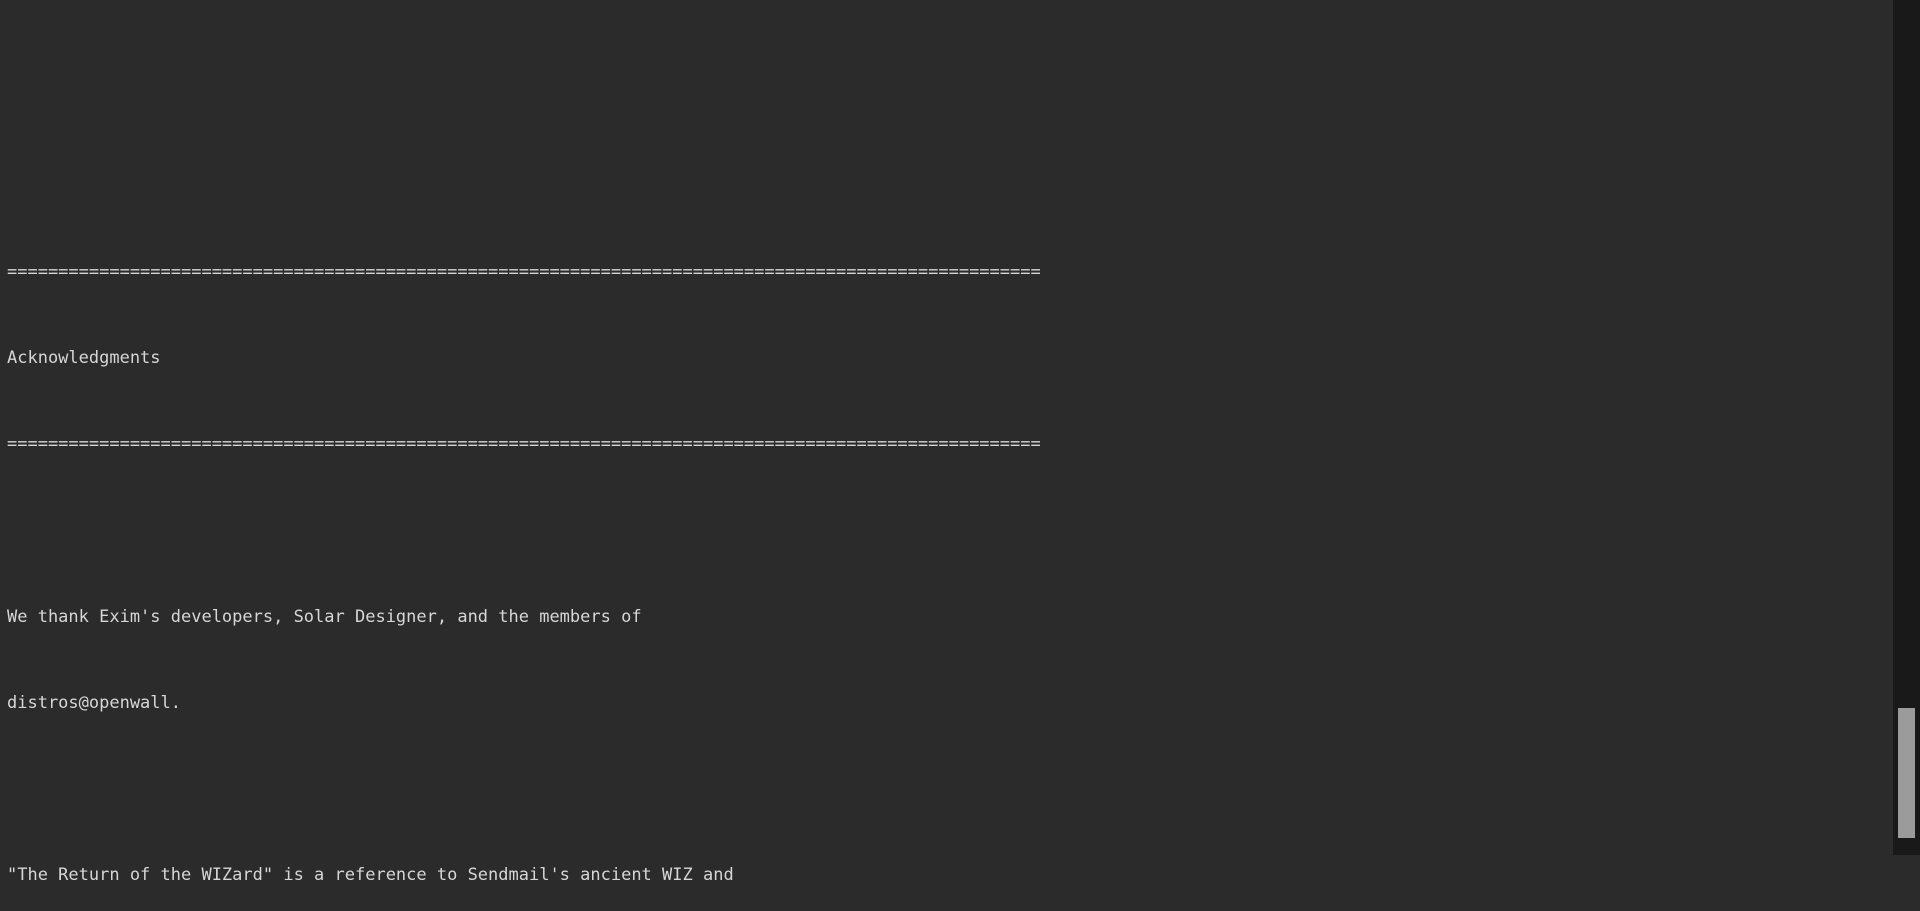  I want to click on terminal-scrollbar-track, so click(1906, 427).